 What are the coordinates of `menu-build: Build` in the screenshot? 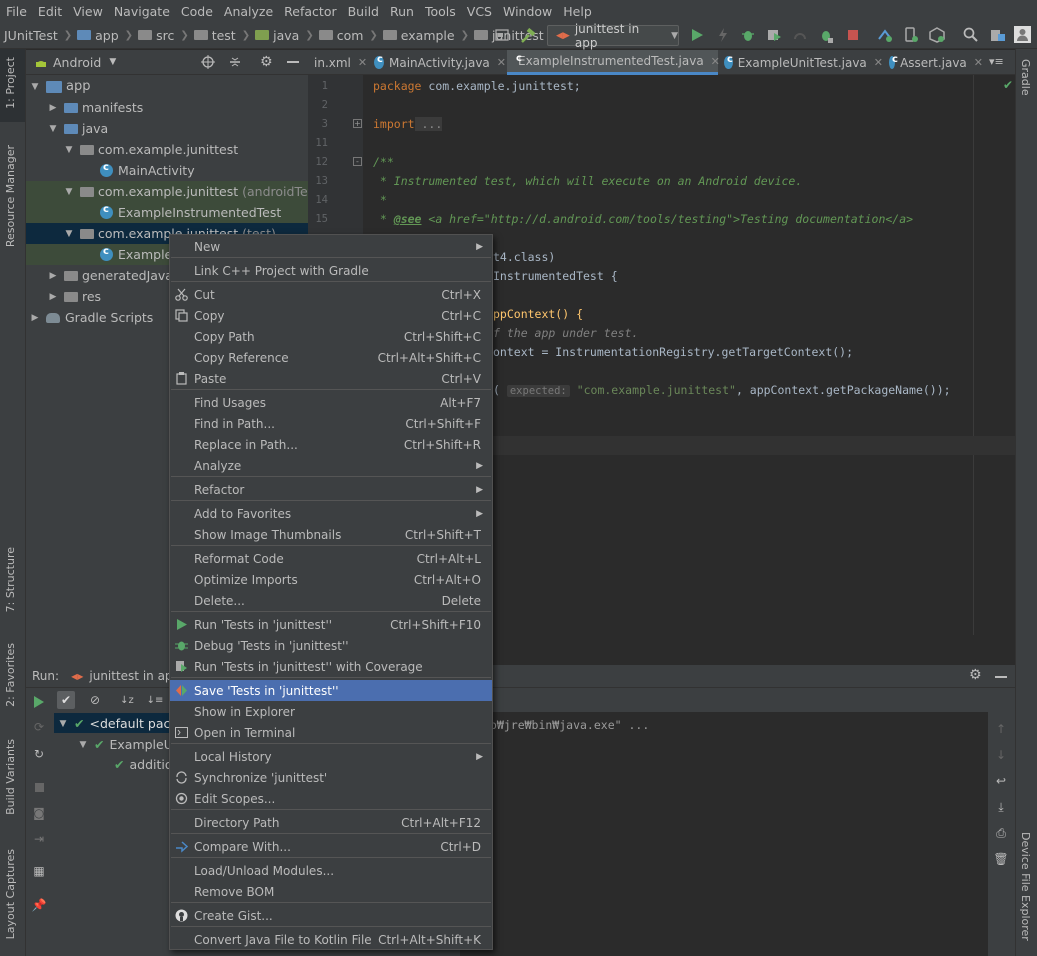 It's located at (363, 11).